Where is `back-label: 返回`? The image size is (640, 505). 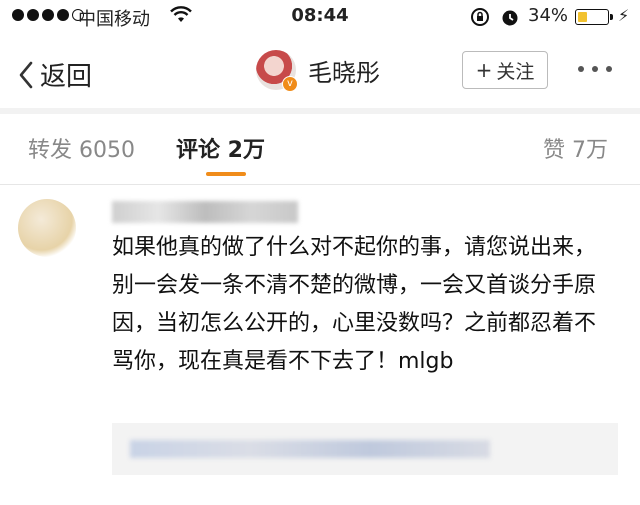
back-label: 返回 is located at coordinates (66, 77).